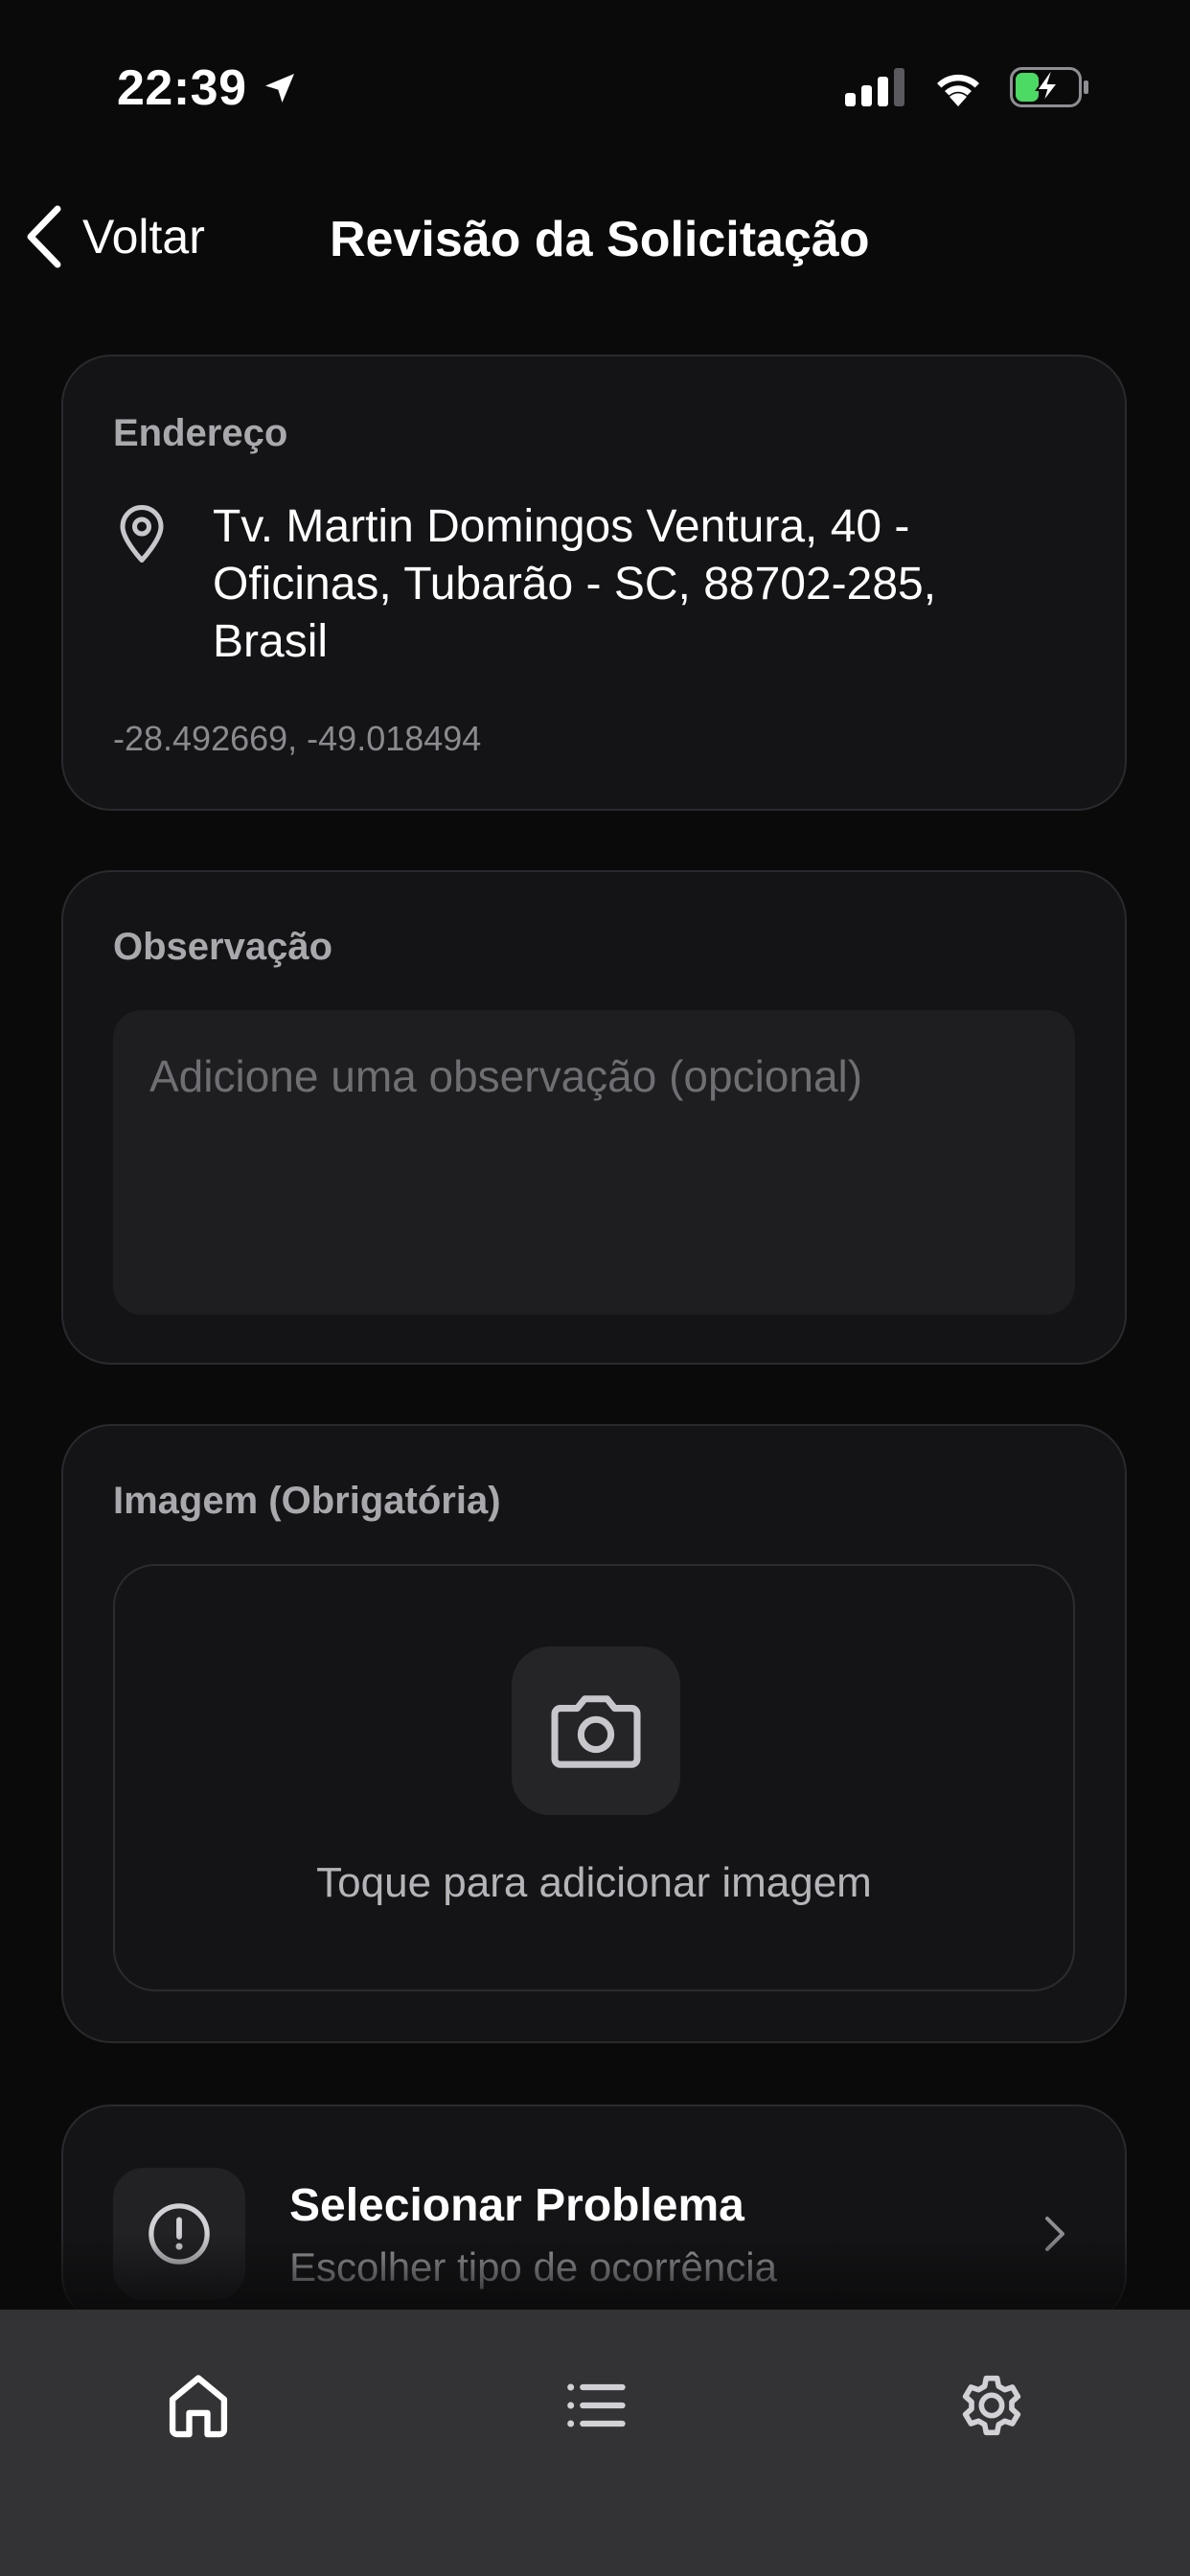 This screenshot has width=1190, height=2576. I want to click on battery-charging-icon, so click(1049, 87).